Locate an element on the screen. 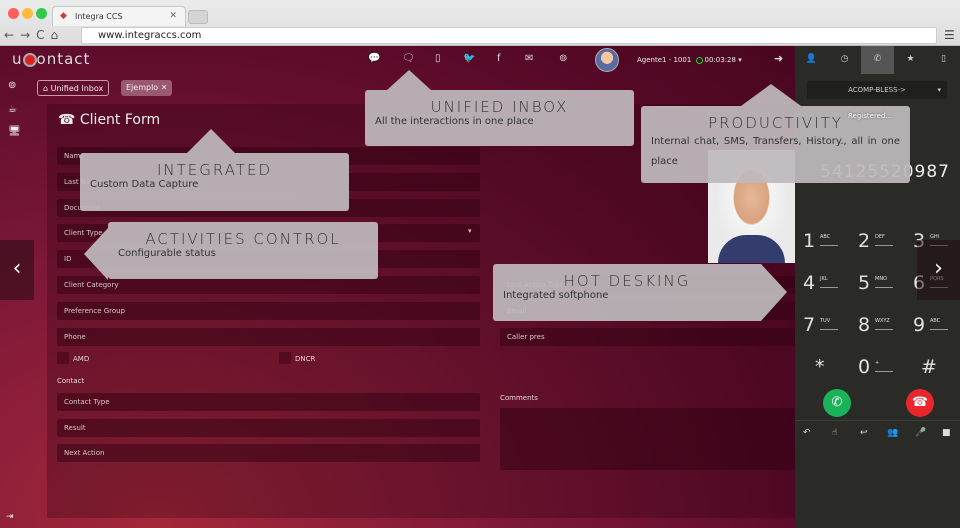 This screenshot has height=528, width=960. menu-icon: ☰ is located at coordinates (949, 35).